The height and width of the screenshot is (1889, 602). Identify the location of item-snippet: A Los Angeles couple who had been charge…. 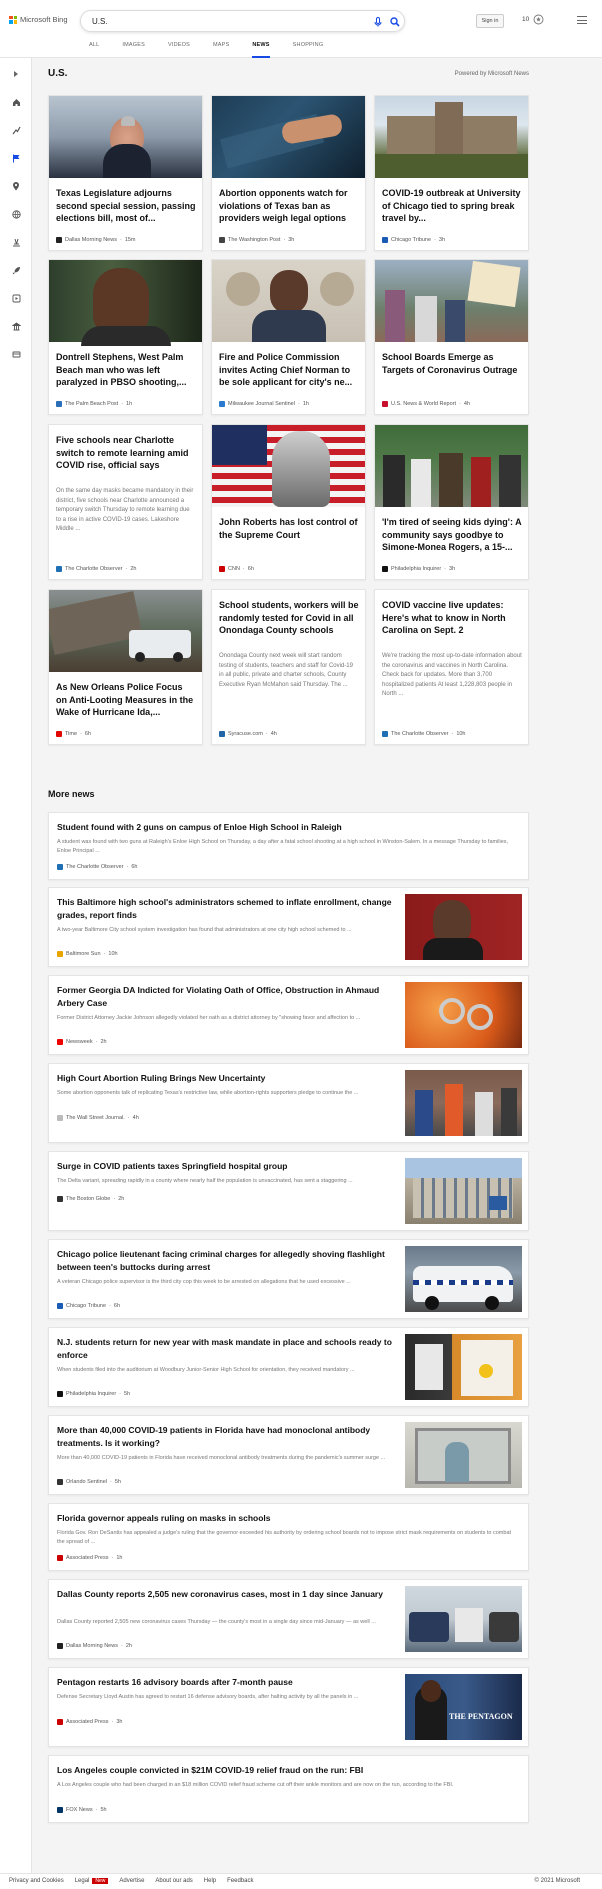
(255, 1785).